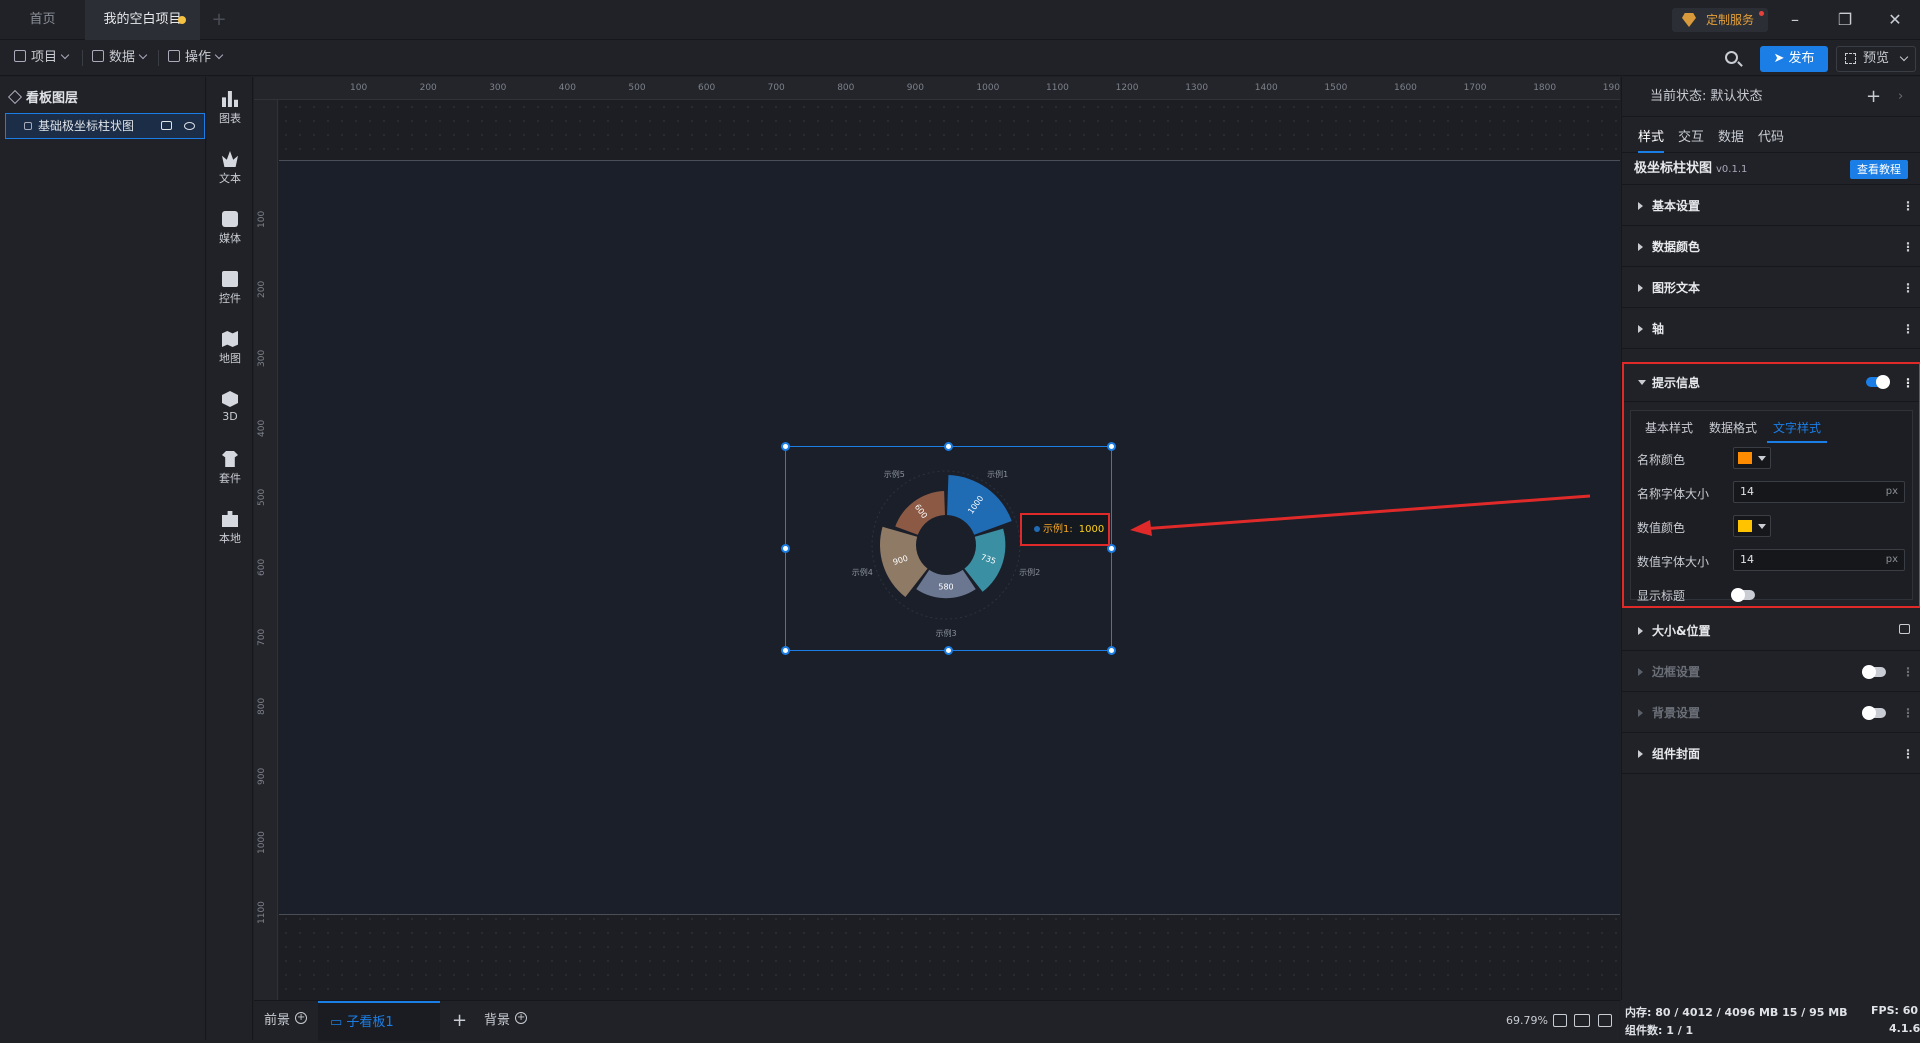 The height and width of the screenshot is (1043, 1920). I want to click on menu-data: 数据, so click(120, 58).